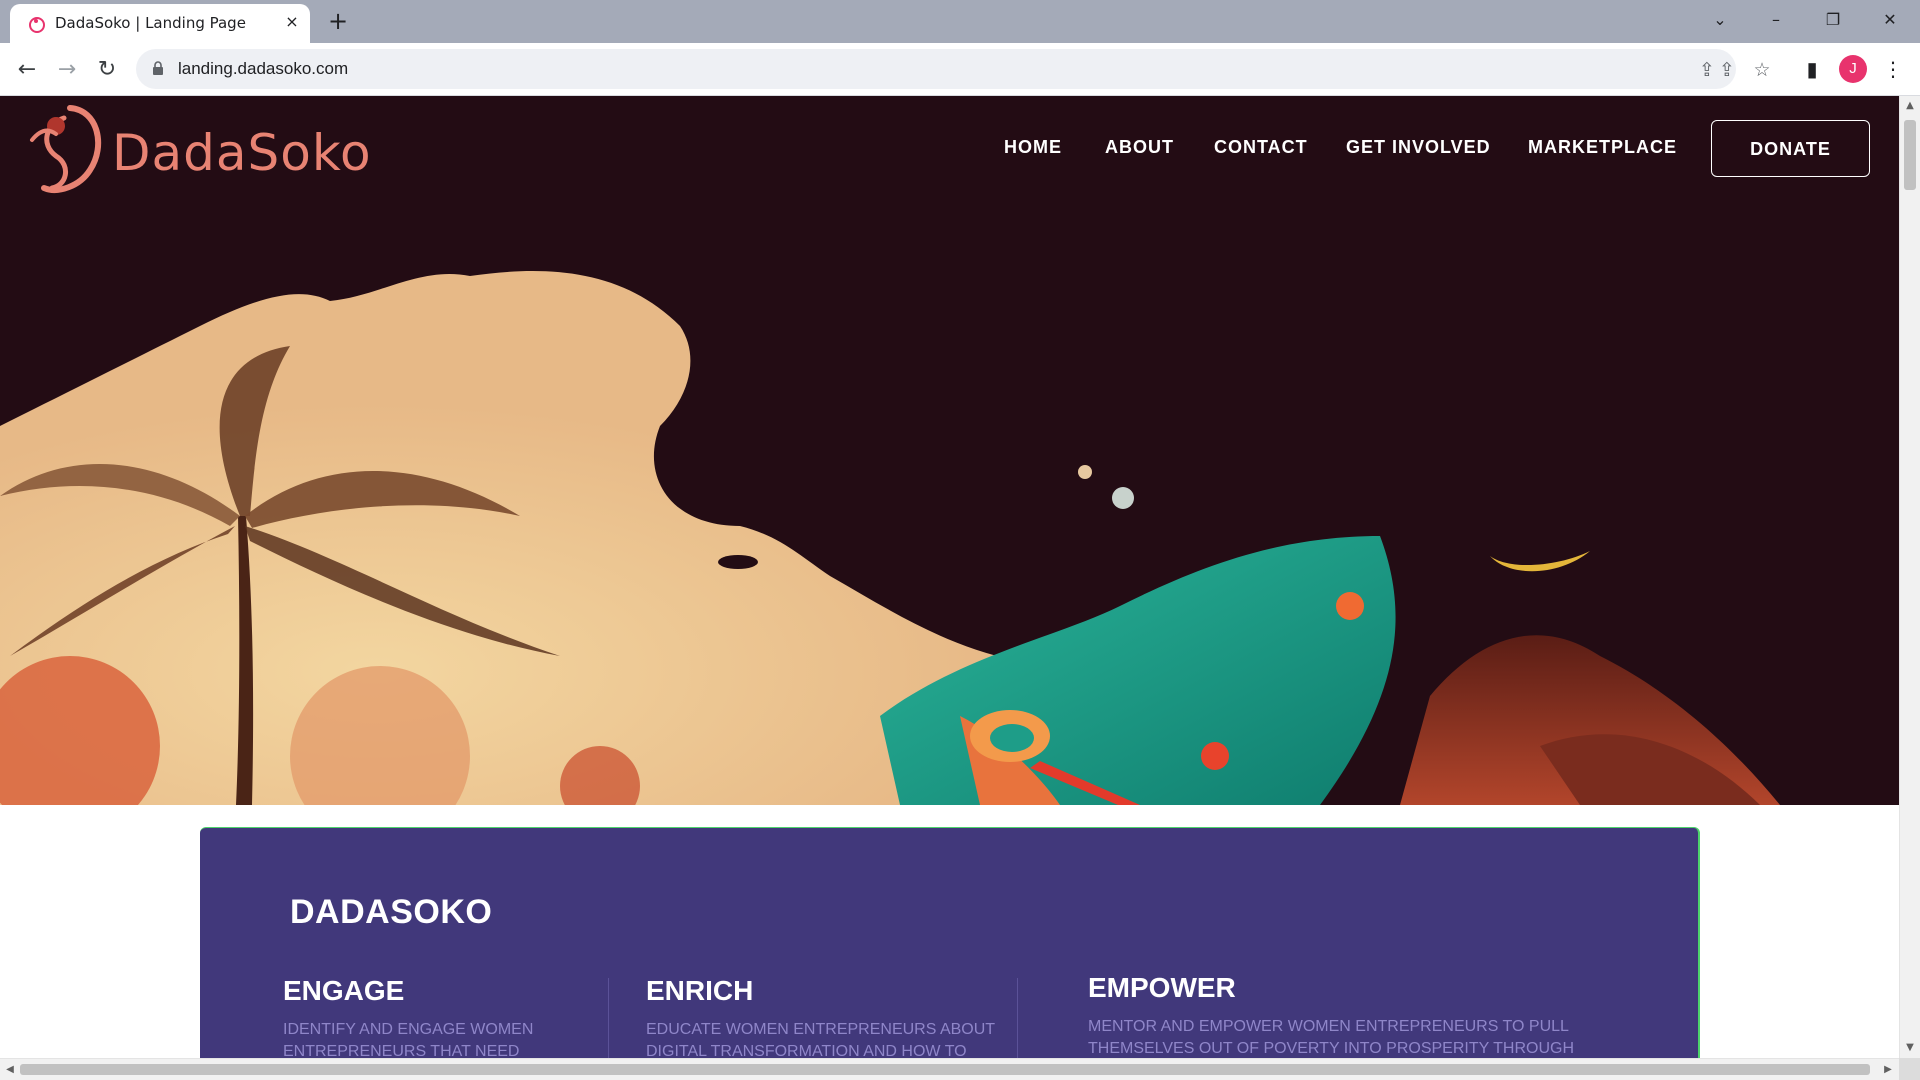 Image resolution: width=1920 pixels, height=1080 pixels. What do you see at coordinates (67, 70) in the screenshot?
I see `forward-icon: →` at bounding box center [67, 70].